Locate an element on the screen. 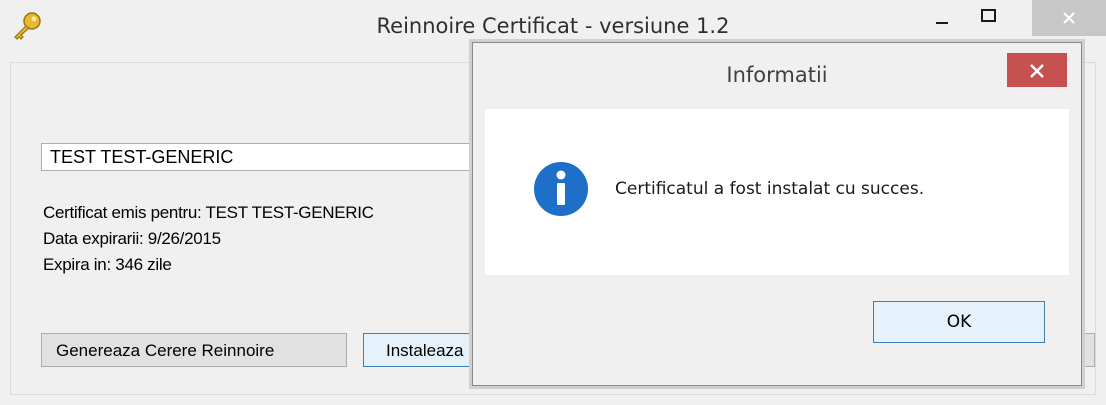 This screenshot has height=405, width=1106. dialog-message: Certificatul a fost instalat cu succes. is located at coordinates (770, 189).